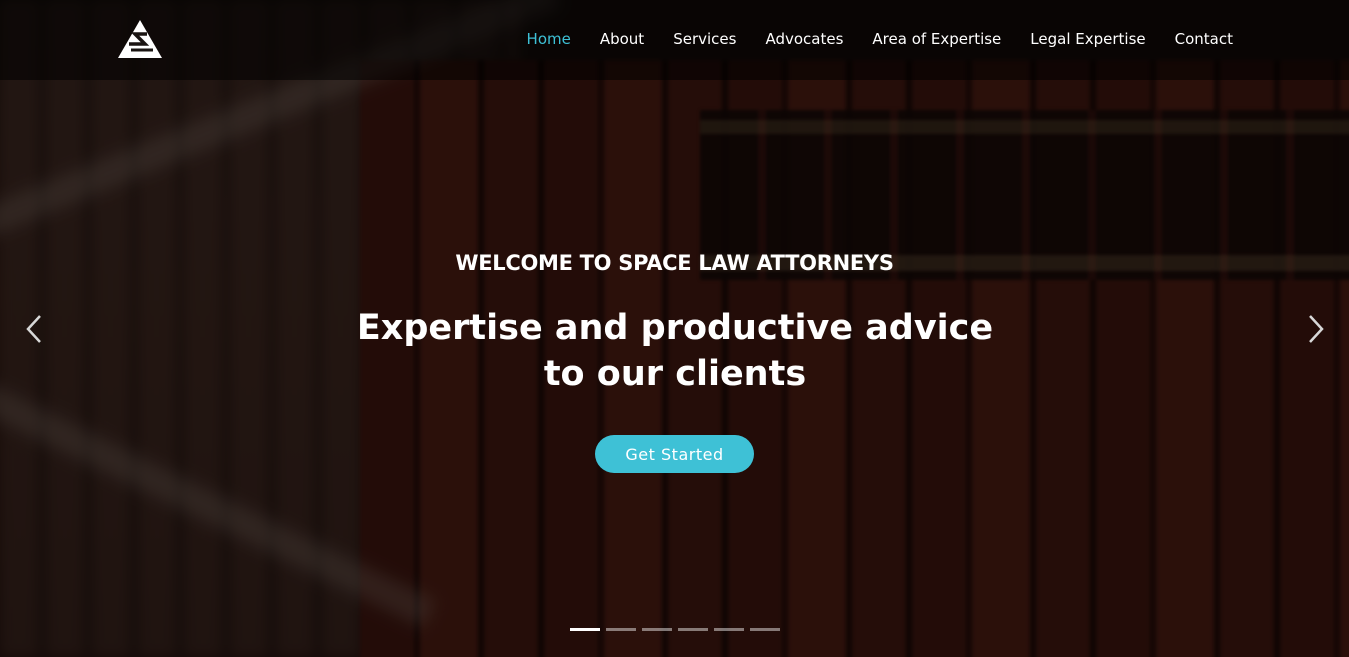 This screenshot has width=1349, height=657. I want to click on nav-link-services: Services, so click(704, 39).